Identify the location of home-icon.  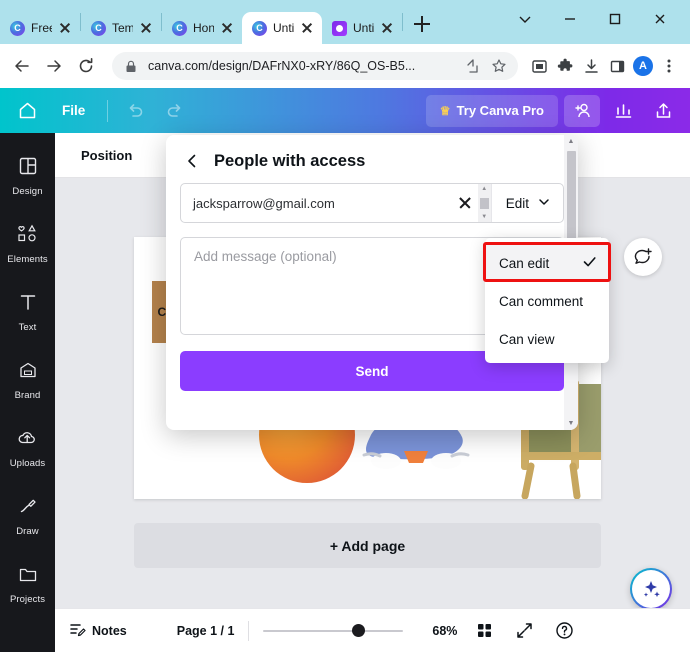
(27, 111).